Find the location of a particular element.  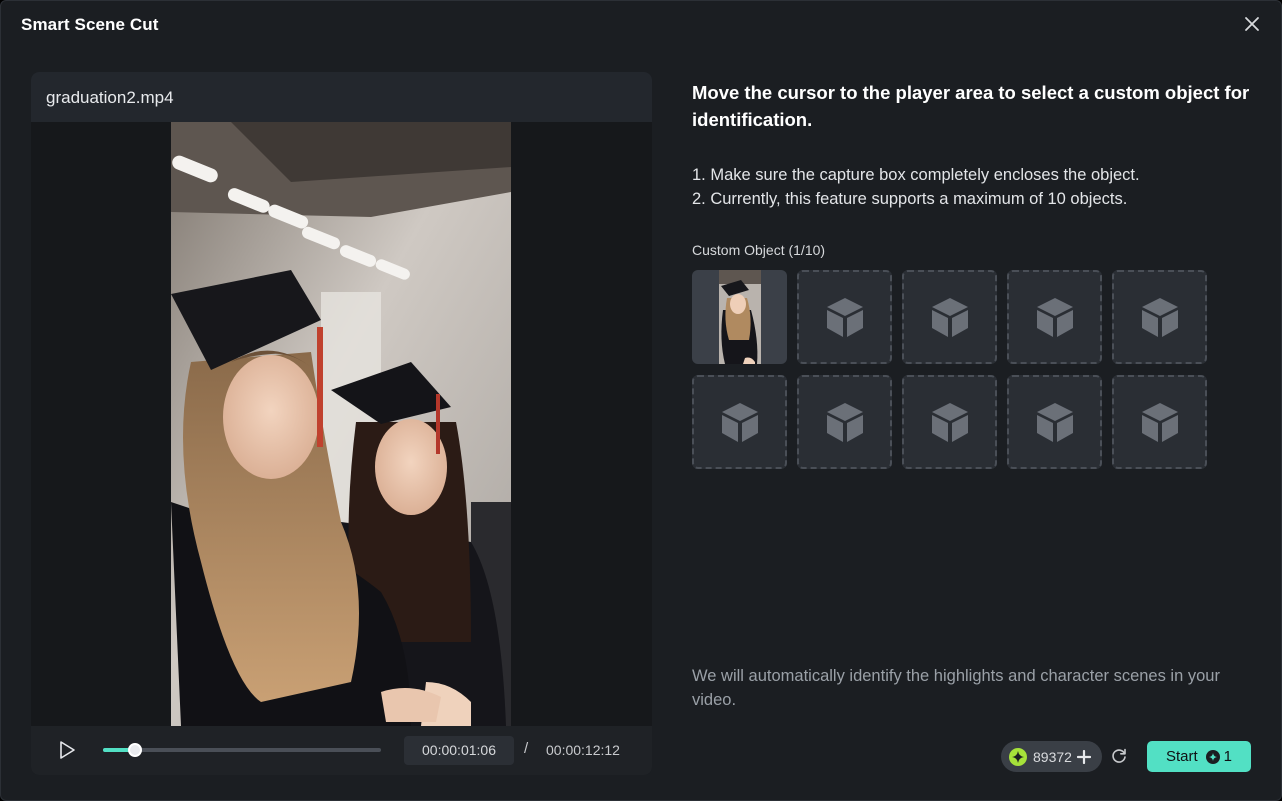

close-icon is located at coordinates (1252, 24).